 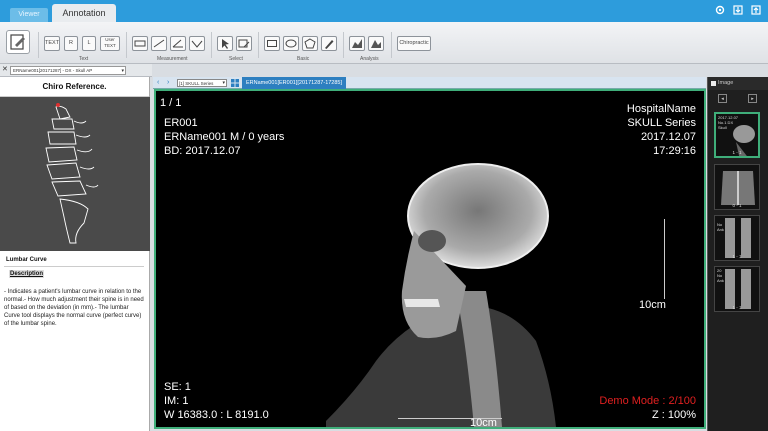 I want to click on annotation-edit-button, so click(x=18, y=42).